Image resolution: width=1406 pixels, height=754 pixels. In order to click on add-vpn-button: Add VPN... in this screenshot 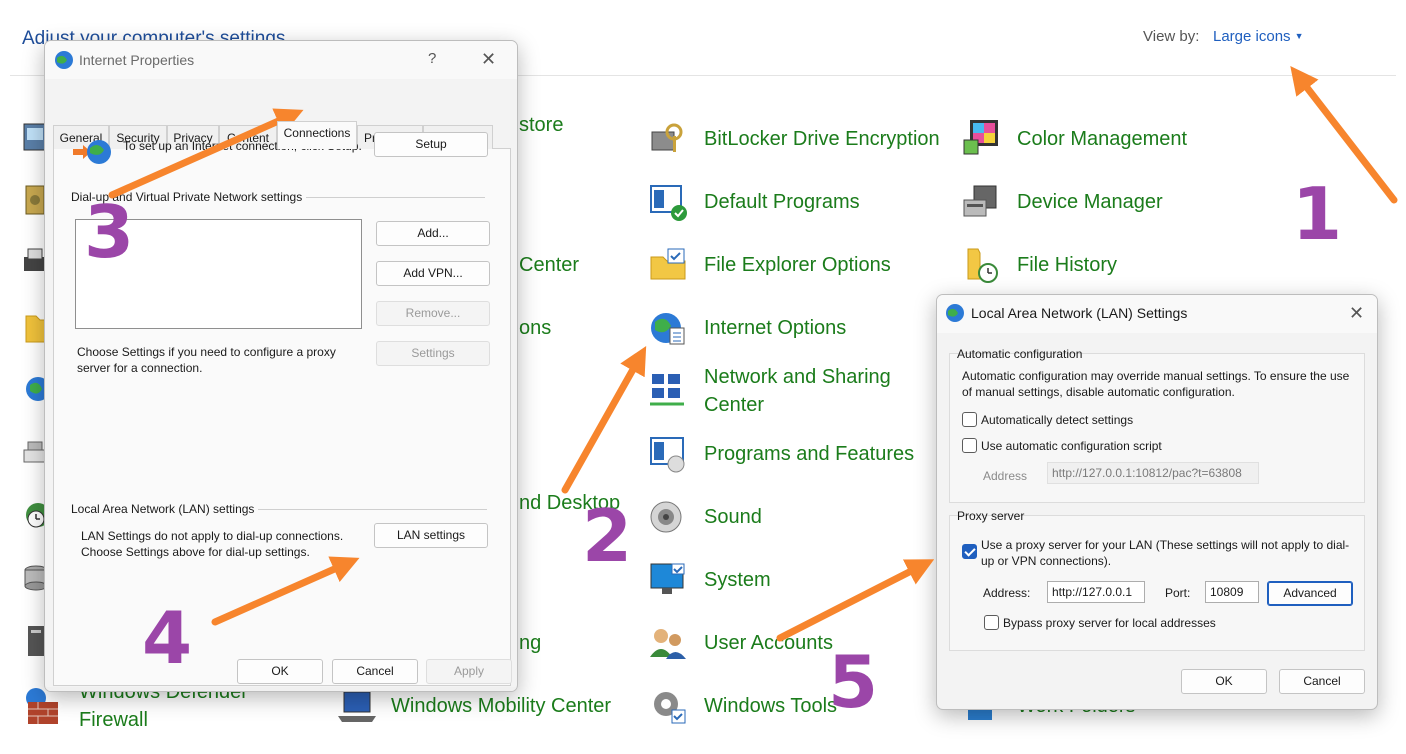, I will do `click(433, 273)`.